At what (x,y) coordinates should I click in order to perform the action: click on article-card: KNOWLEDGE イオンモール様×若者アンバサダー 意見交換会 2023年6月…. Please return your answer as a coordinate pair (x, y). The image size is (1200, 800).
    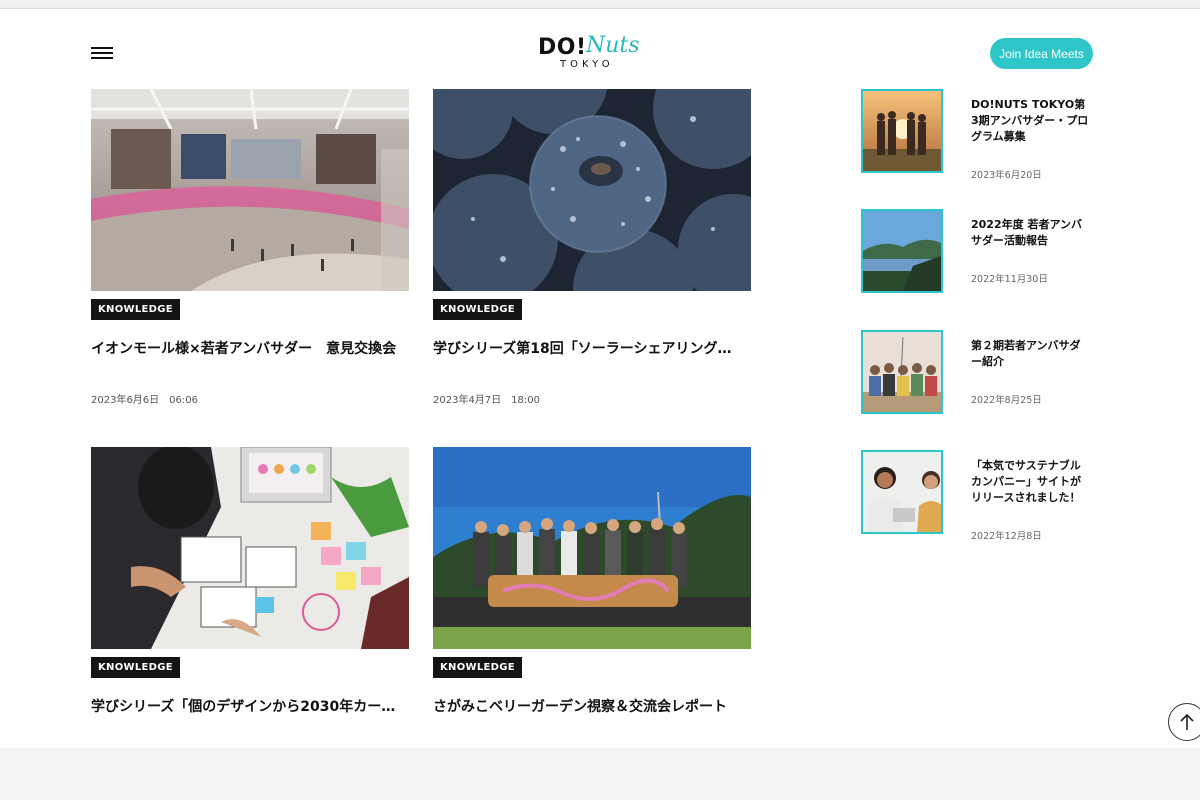
    Looking at the image, I should click on (250, 247).